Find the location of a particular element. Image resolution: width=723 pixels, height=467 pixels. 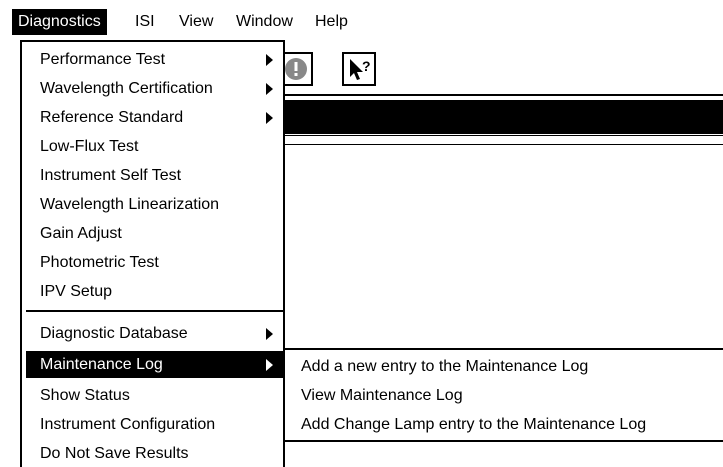

workspace-rule is located at coordinates (504, 144).